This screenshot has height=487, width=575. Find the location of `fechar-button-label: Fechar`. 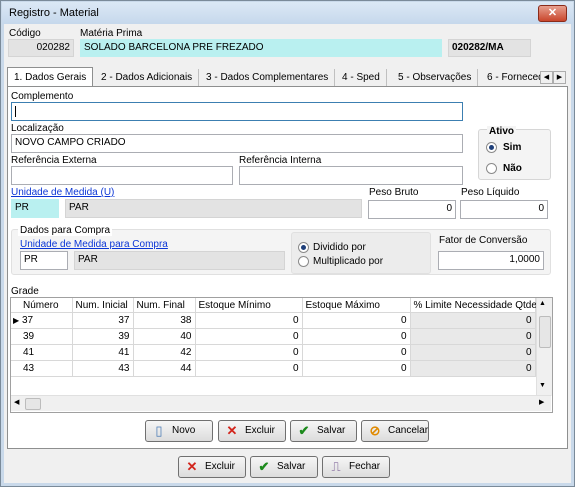

fechar-button-label: Fechar is located at coordinates (365, 466).